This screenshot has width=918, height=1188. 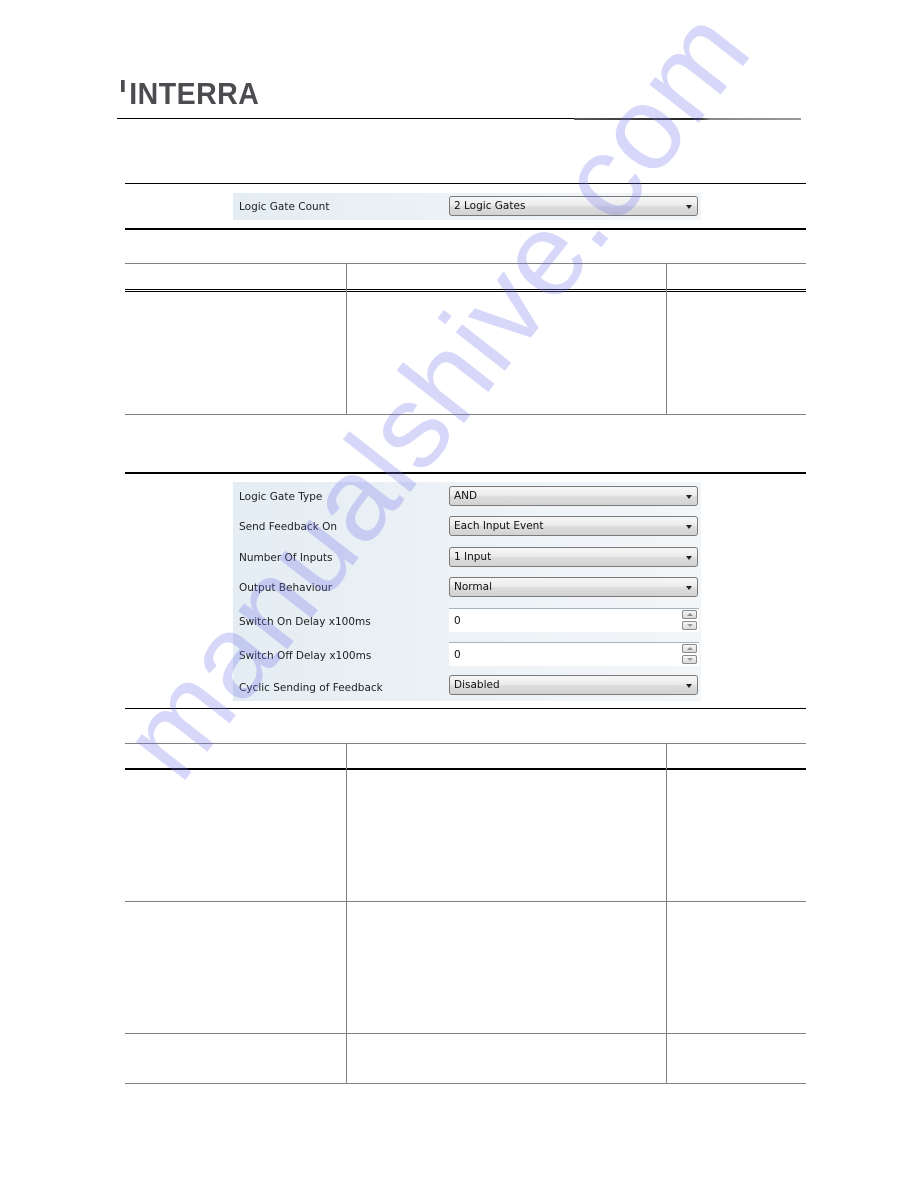 I want to click on setting-label: Switch On Delay x100ms, so click(x=305, y=622).